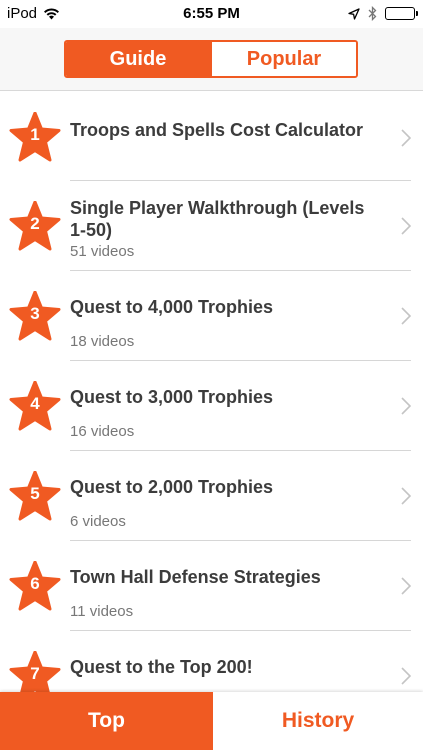 The image size is (423, 750). I want to click on list-item: 1 Troops and Spells Cost Calculator, so click(211, 136).